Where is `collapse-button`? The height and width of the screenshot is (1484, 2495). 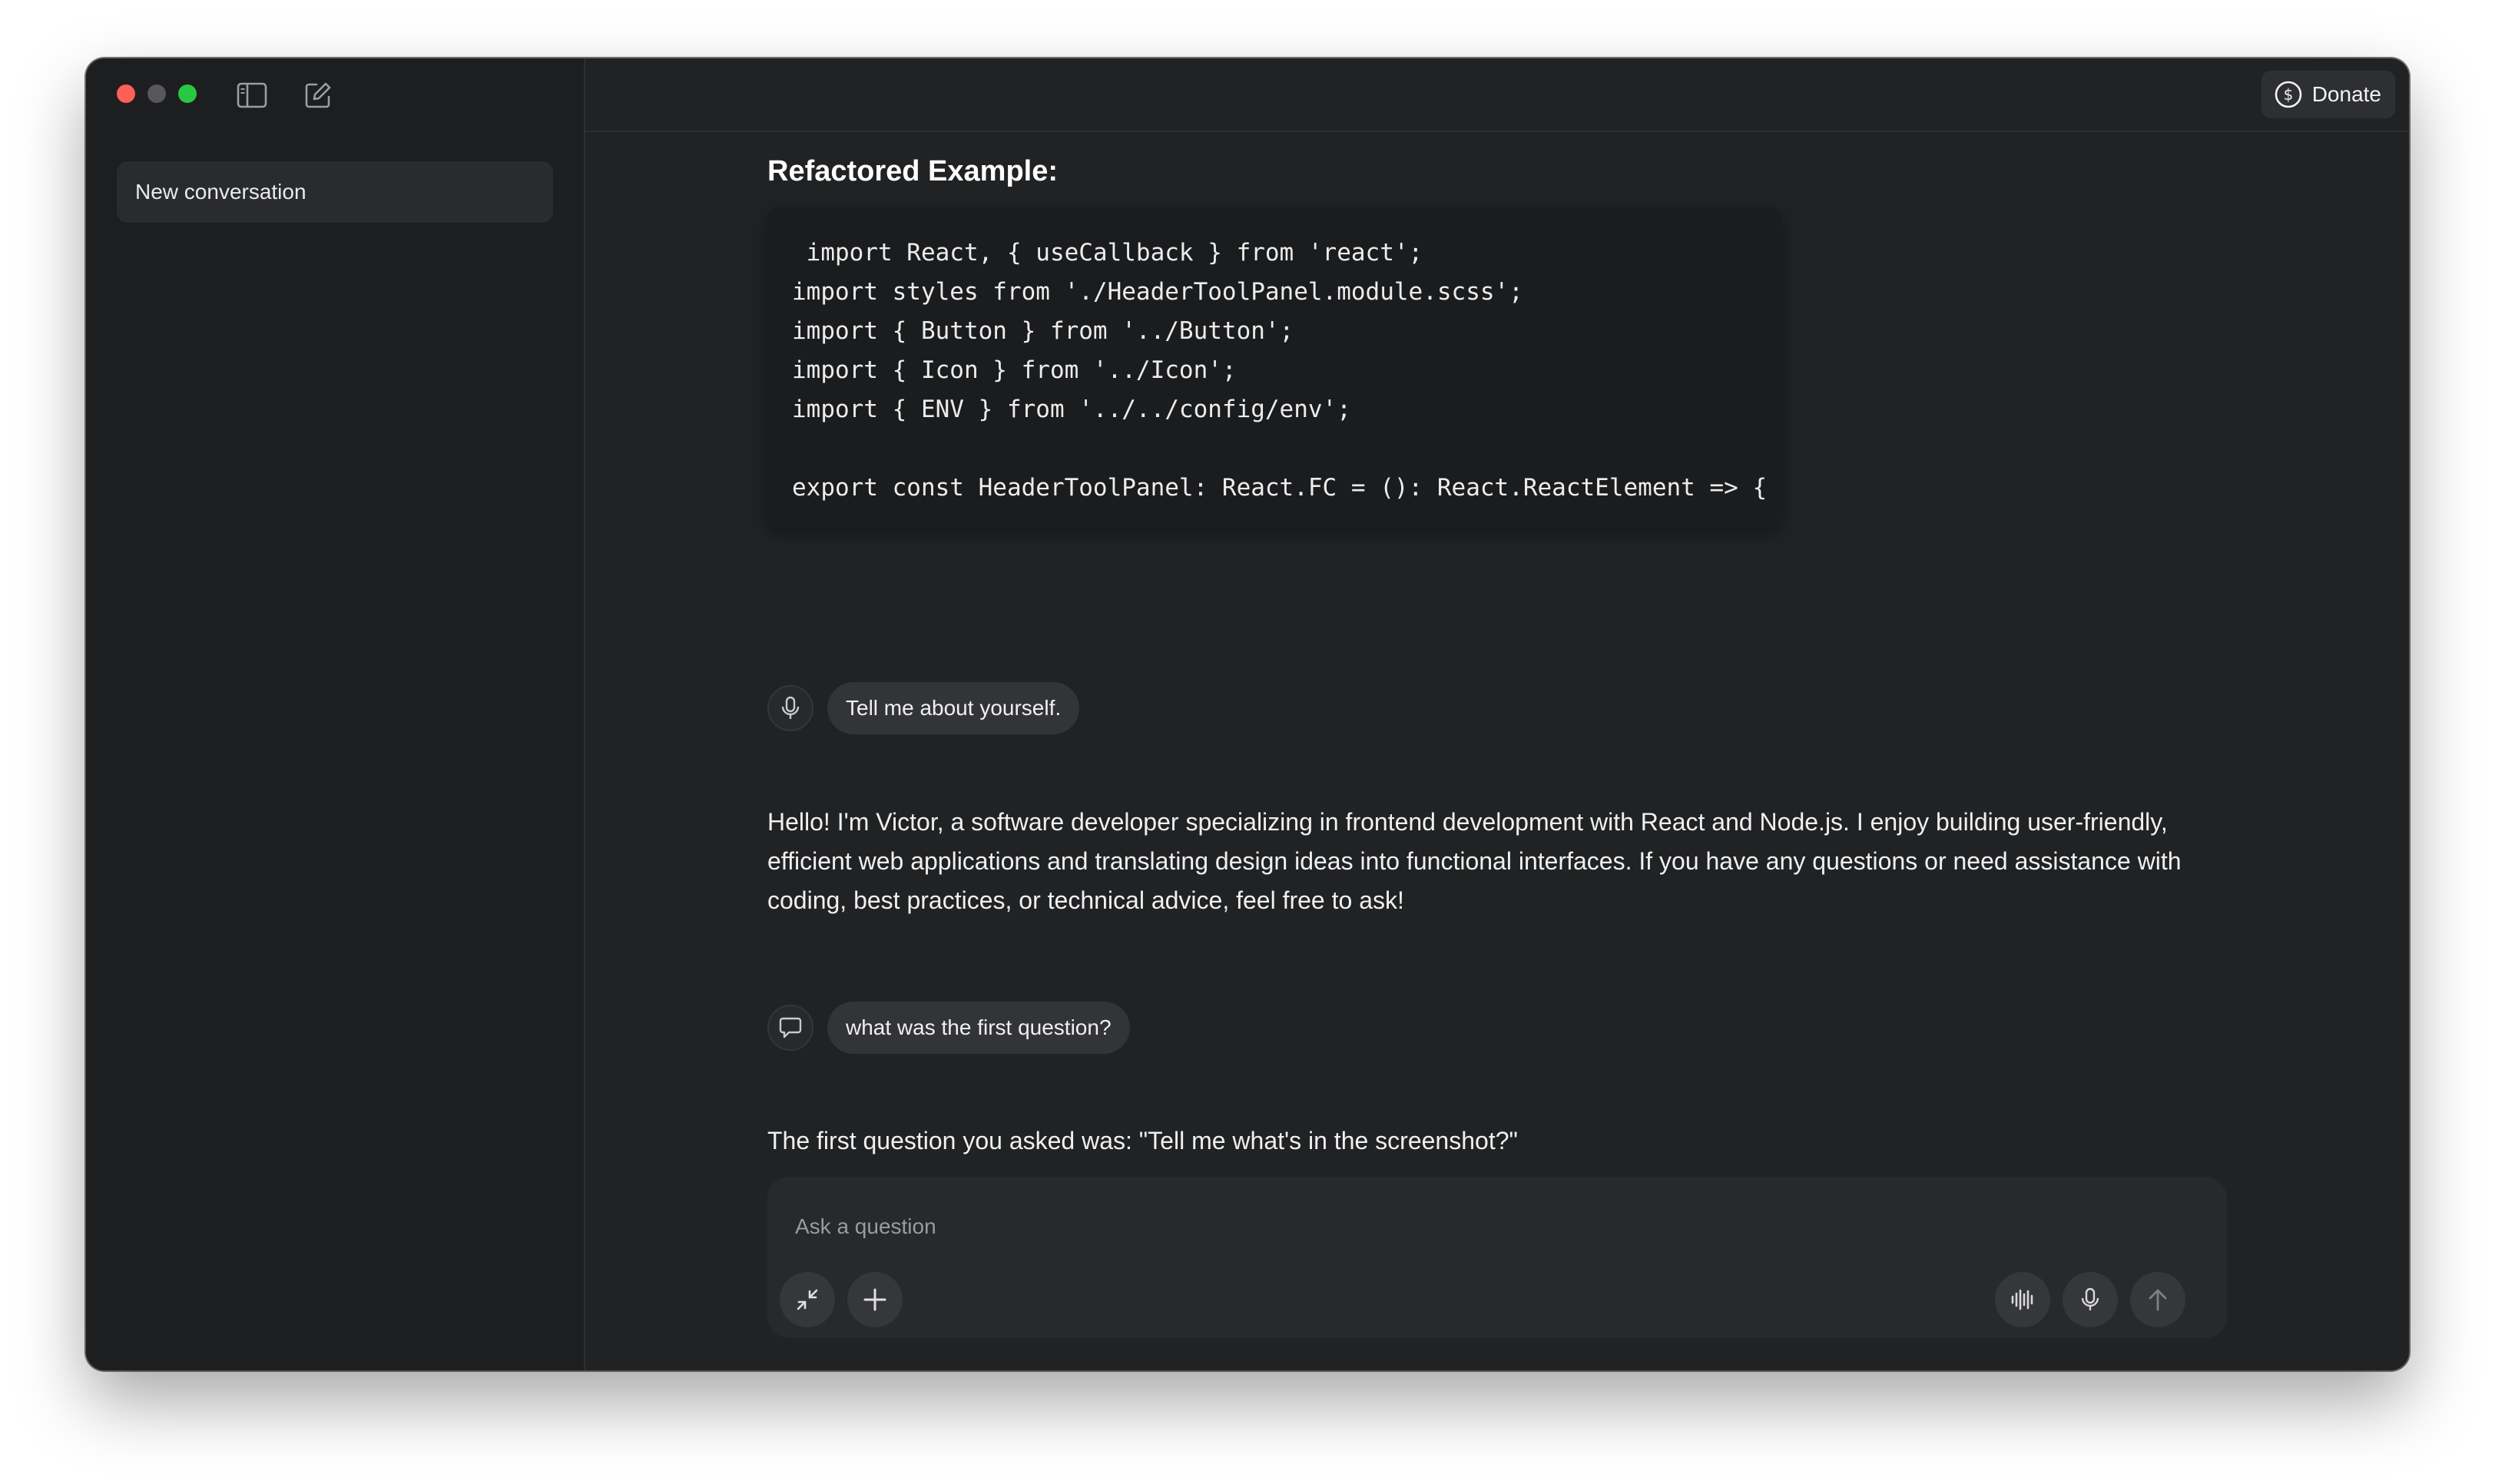
collapse-button is located at coordinates (808, 1299).